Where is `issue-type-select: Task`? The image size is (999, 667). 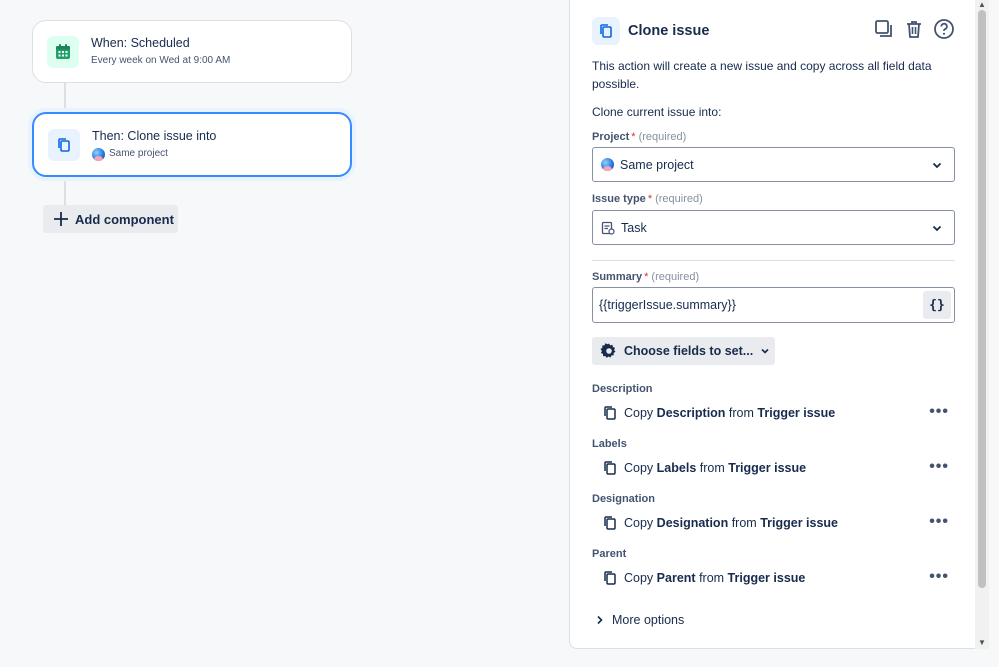 issue-type-select: Task is located at coordinates (773, 227).